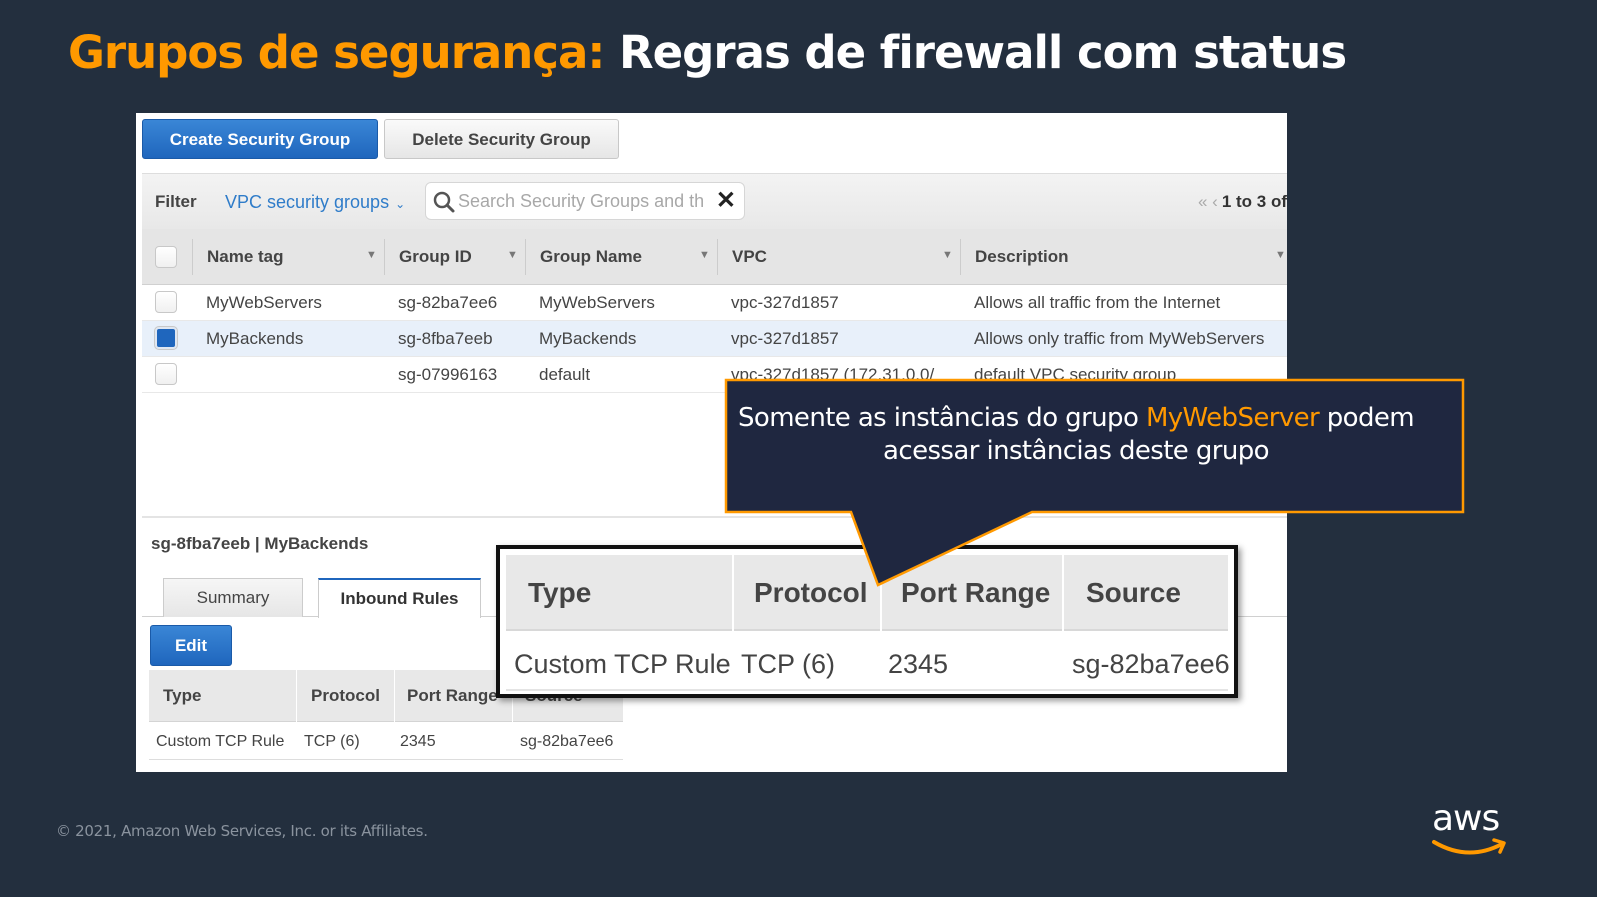 The image size is (1597, 897). Describe the element at coordinates (191, 645) in the screenshot. I see `edit-rules-button: Edit` at that location.